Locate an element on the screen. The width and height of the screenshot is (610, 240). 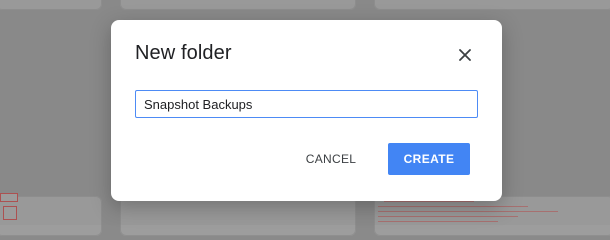
close-button is located at coordinates (465, 55).